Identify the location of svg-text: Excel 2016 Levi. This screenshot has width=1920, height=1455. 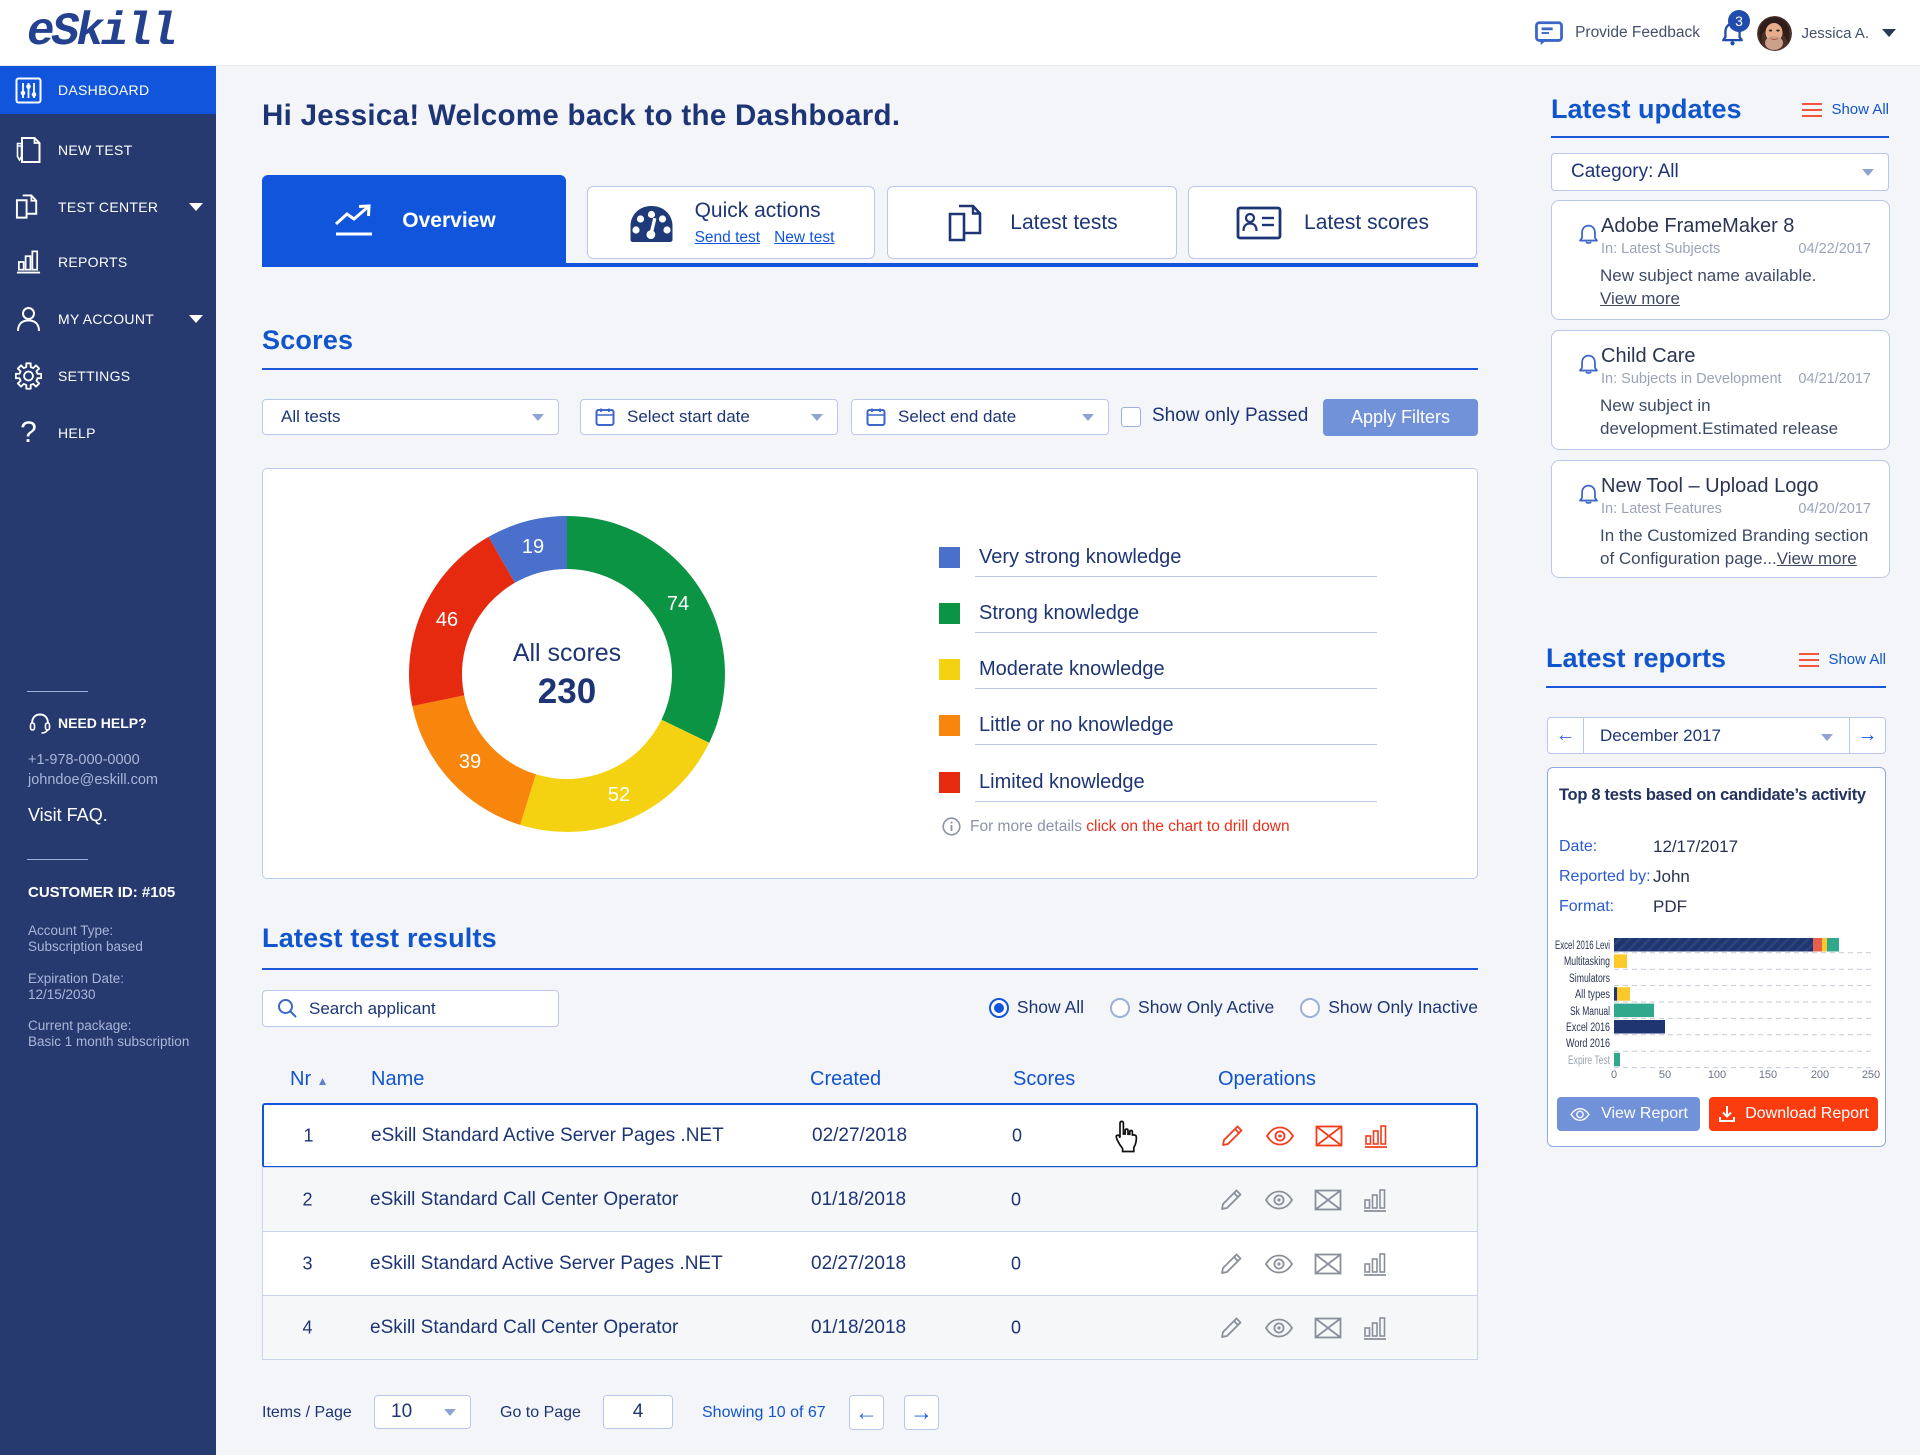
(1582, 946).